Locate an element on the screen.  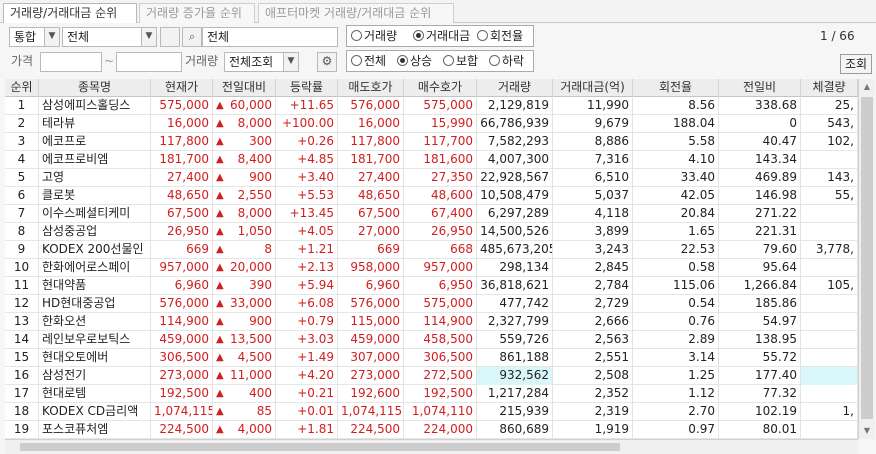
column-header-prev: 전일비 is located at coordinates (760, 88).